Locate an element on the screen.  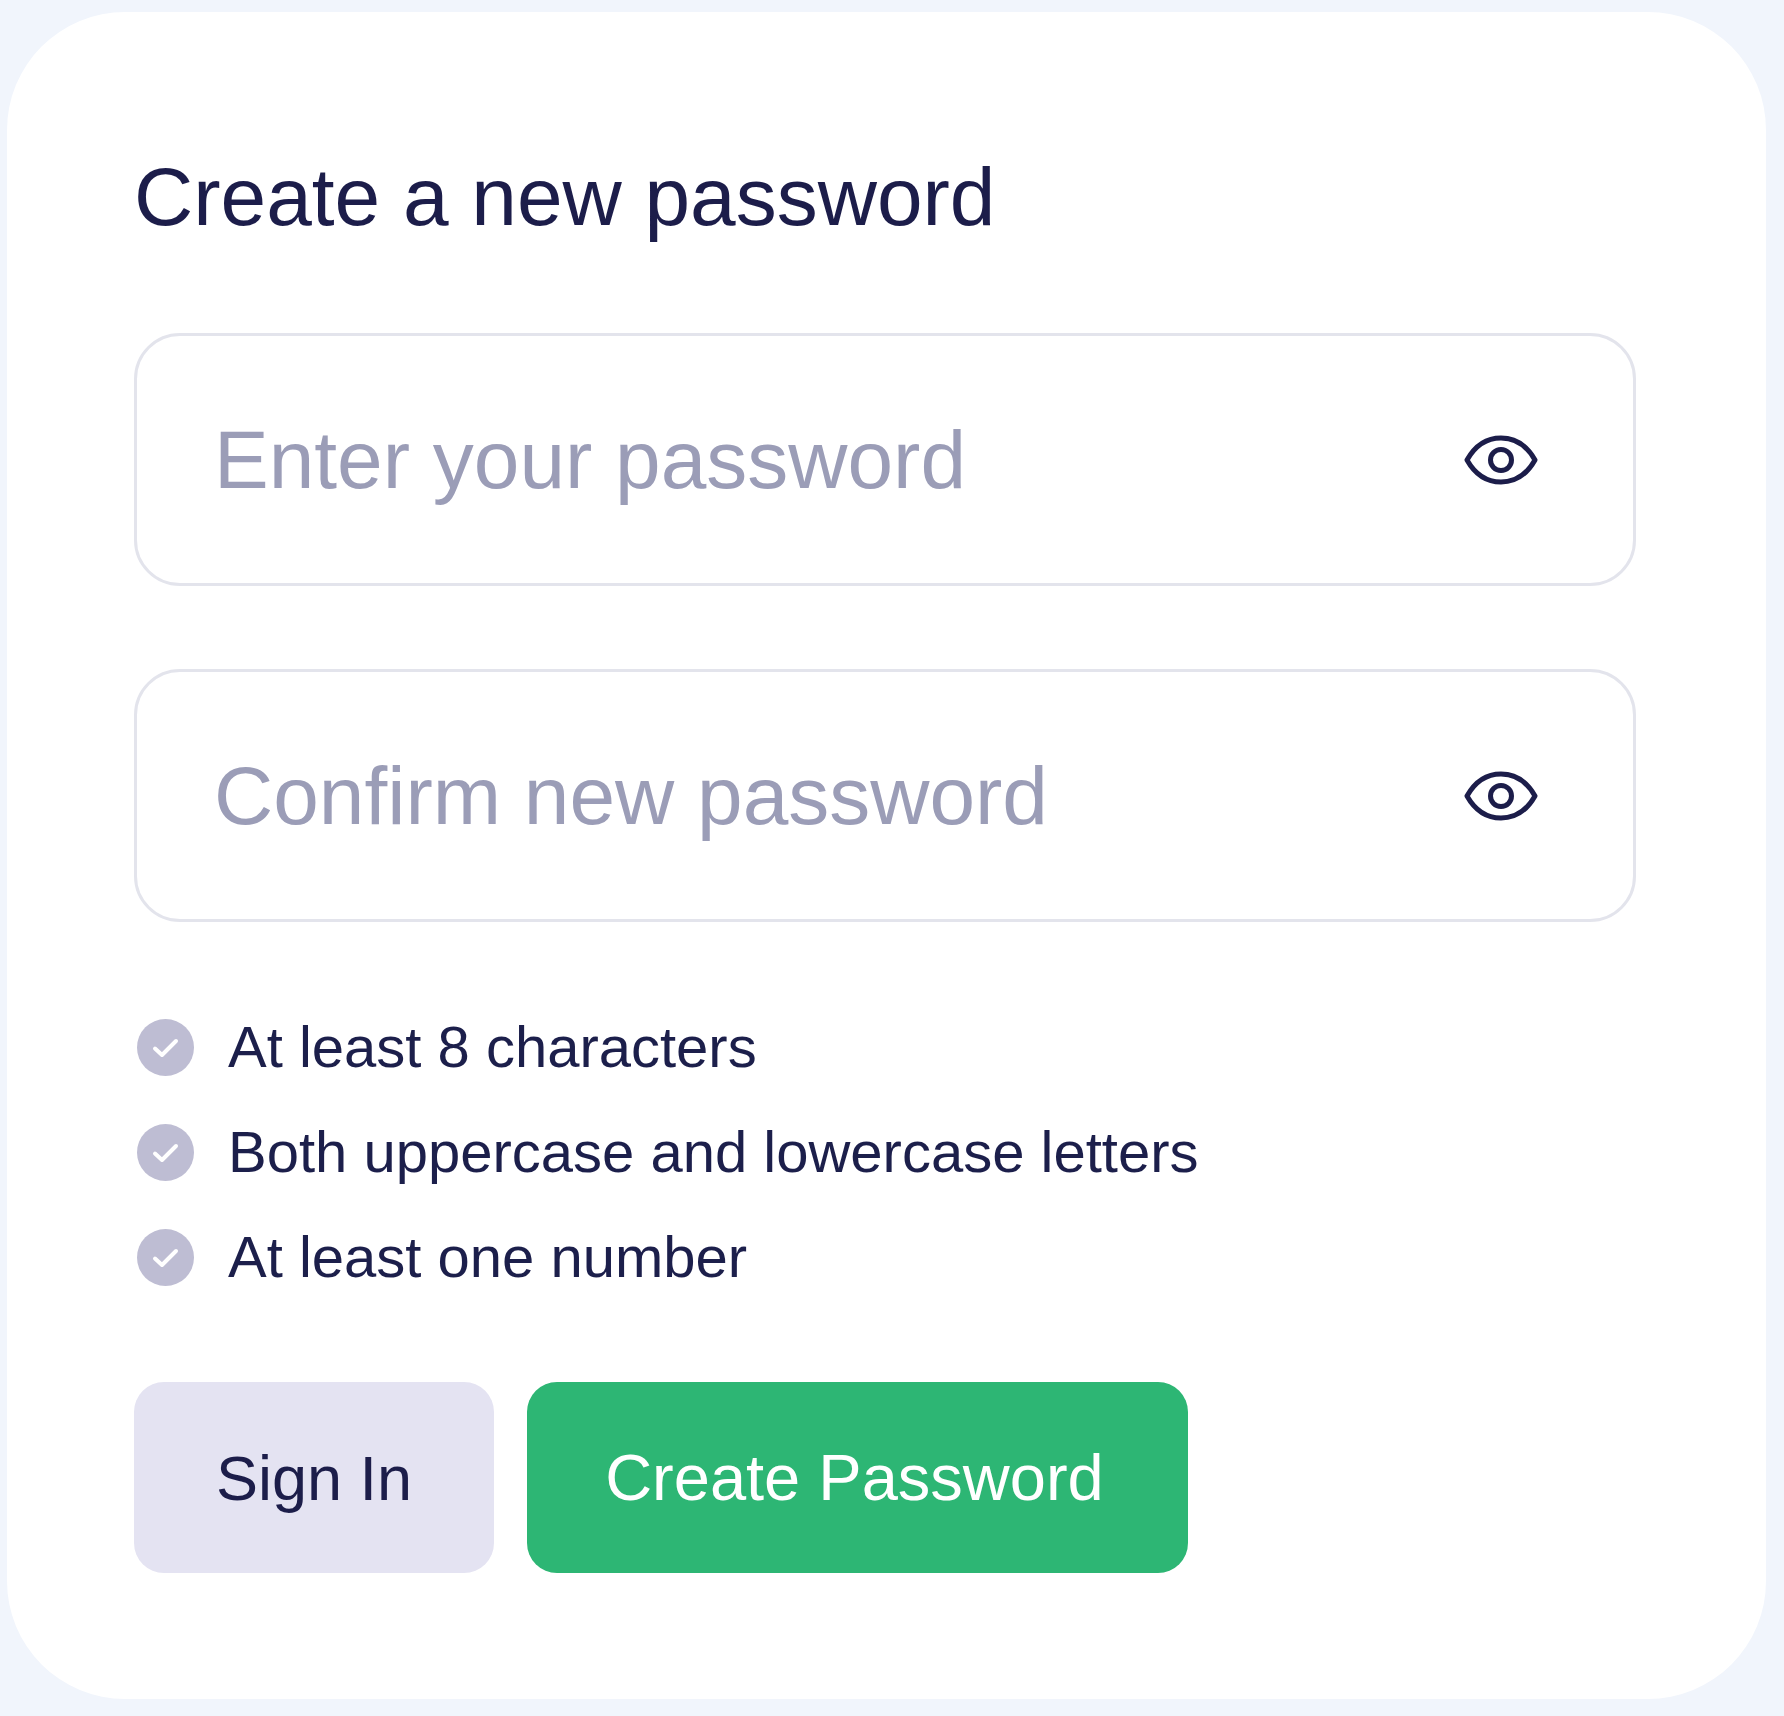
password-field: Confirm new password is located at coordinates (885, 795).